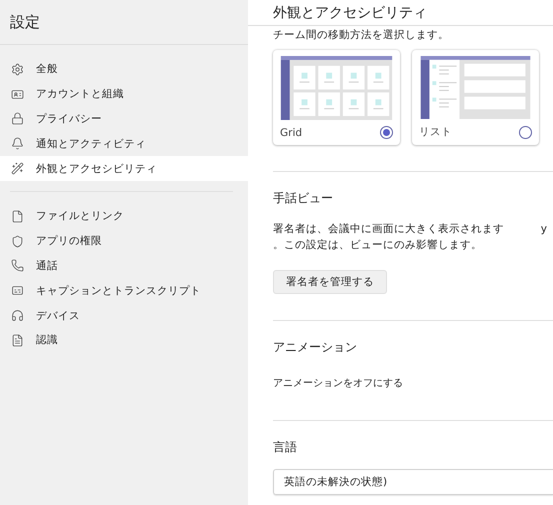 Image resolution: width=553 pixels, height=505 pixels. I want to click on bell-icon, so click(17, 143).